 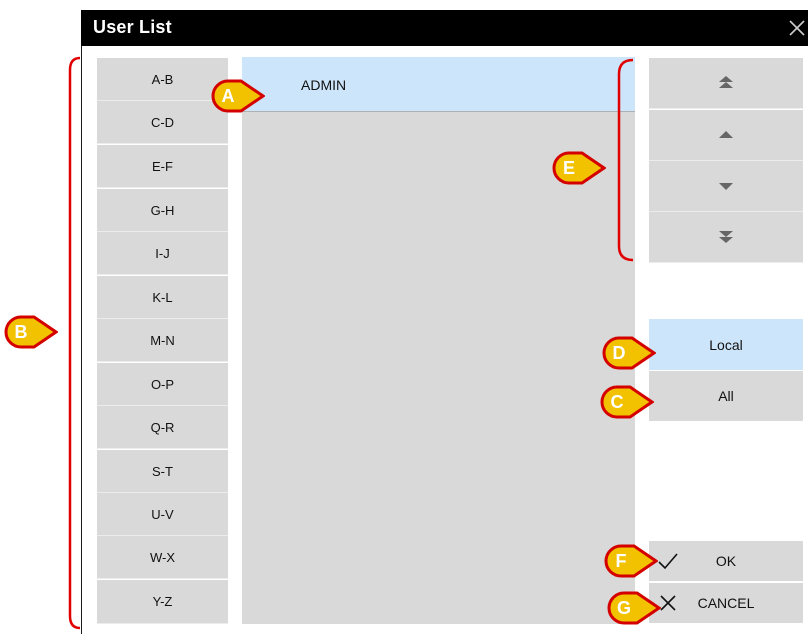 I want to click on alpha-button-i-j: I-J, so click(x=162, y=253).